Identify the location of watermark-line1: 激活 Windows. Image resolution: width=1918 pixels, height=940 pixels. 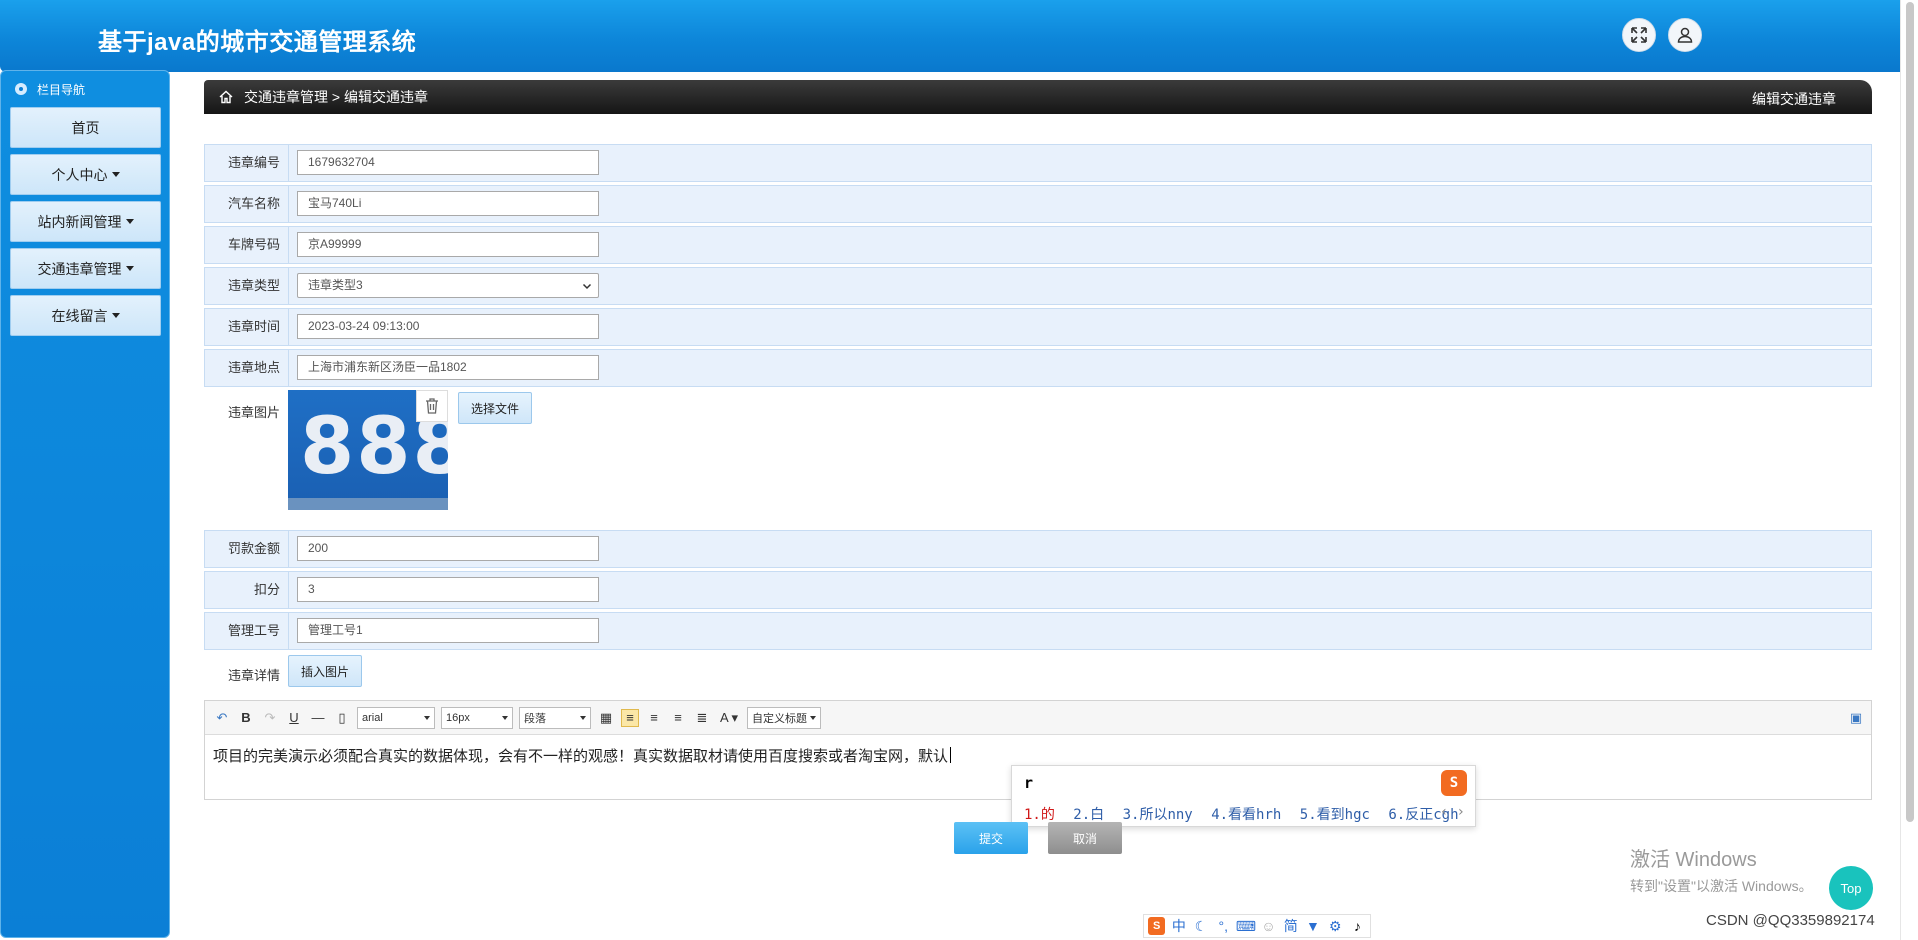
(1693, 860).